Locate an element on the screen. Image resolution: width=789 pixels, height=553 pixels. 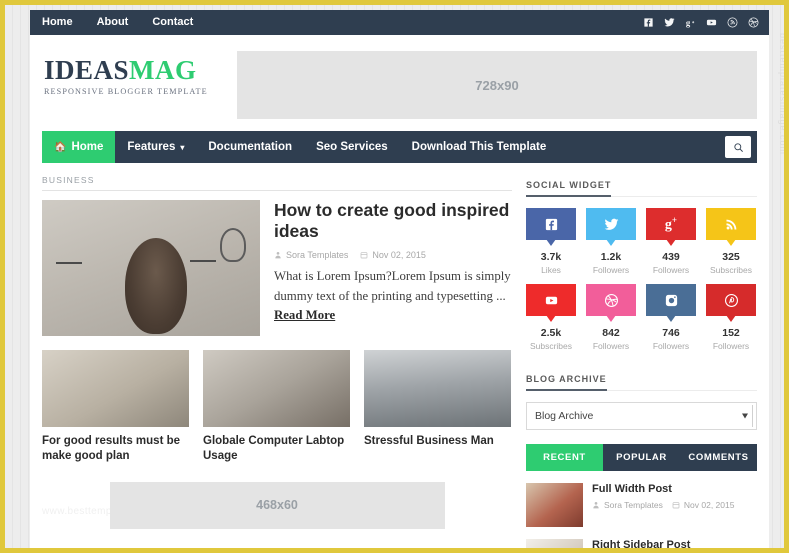
logo-text-part1: IDEAS is located at coordinates (87, 70).